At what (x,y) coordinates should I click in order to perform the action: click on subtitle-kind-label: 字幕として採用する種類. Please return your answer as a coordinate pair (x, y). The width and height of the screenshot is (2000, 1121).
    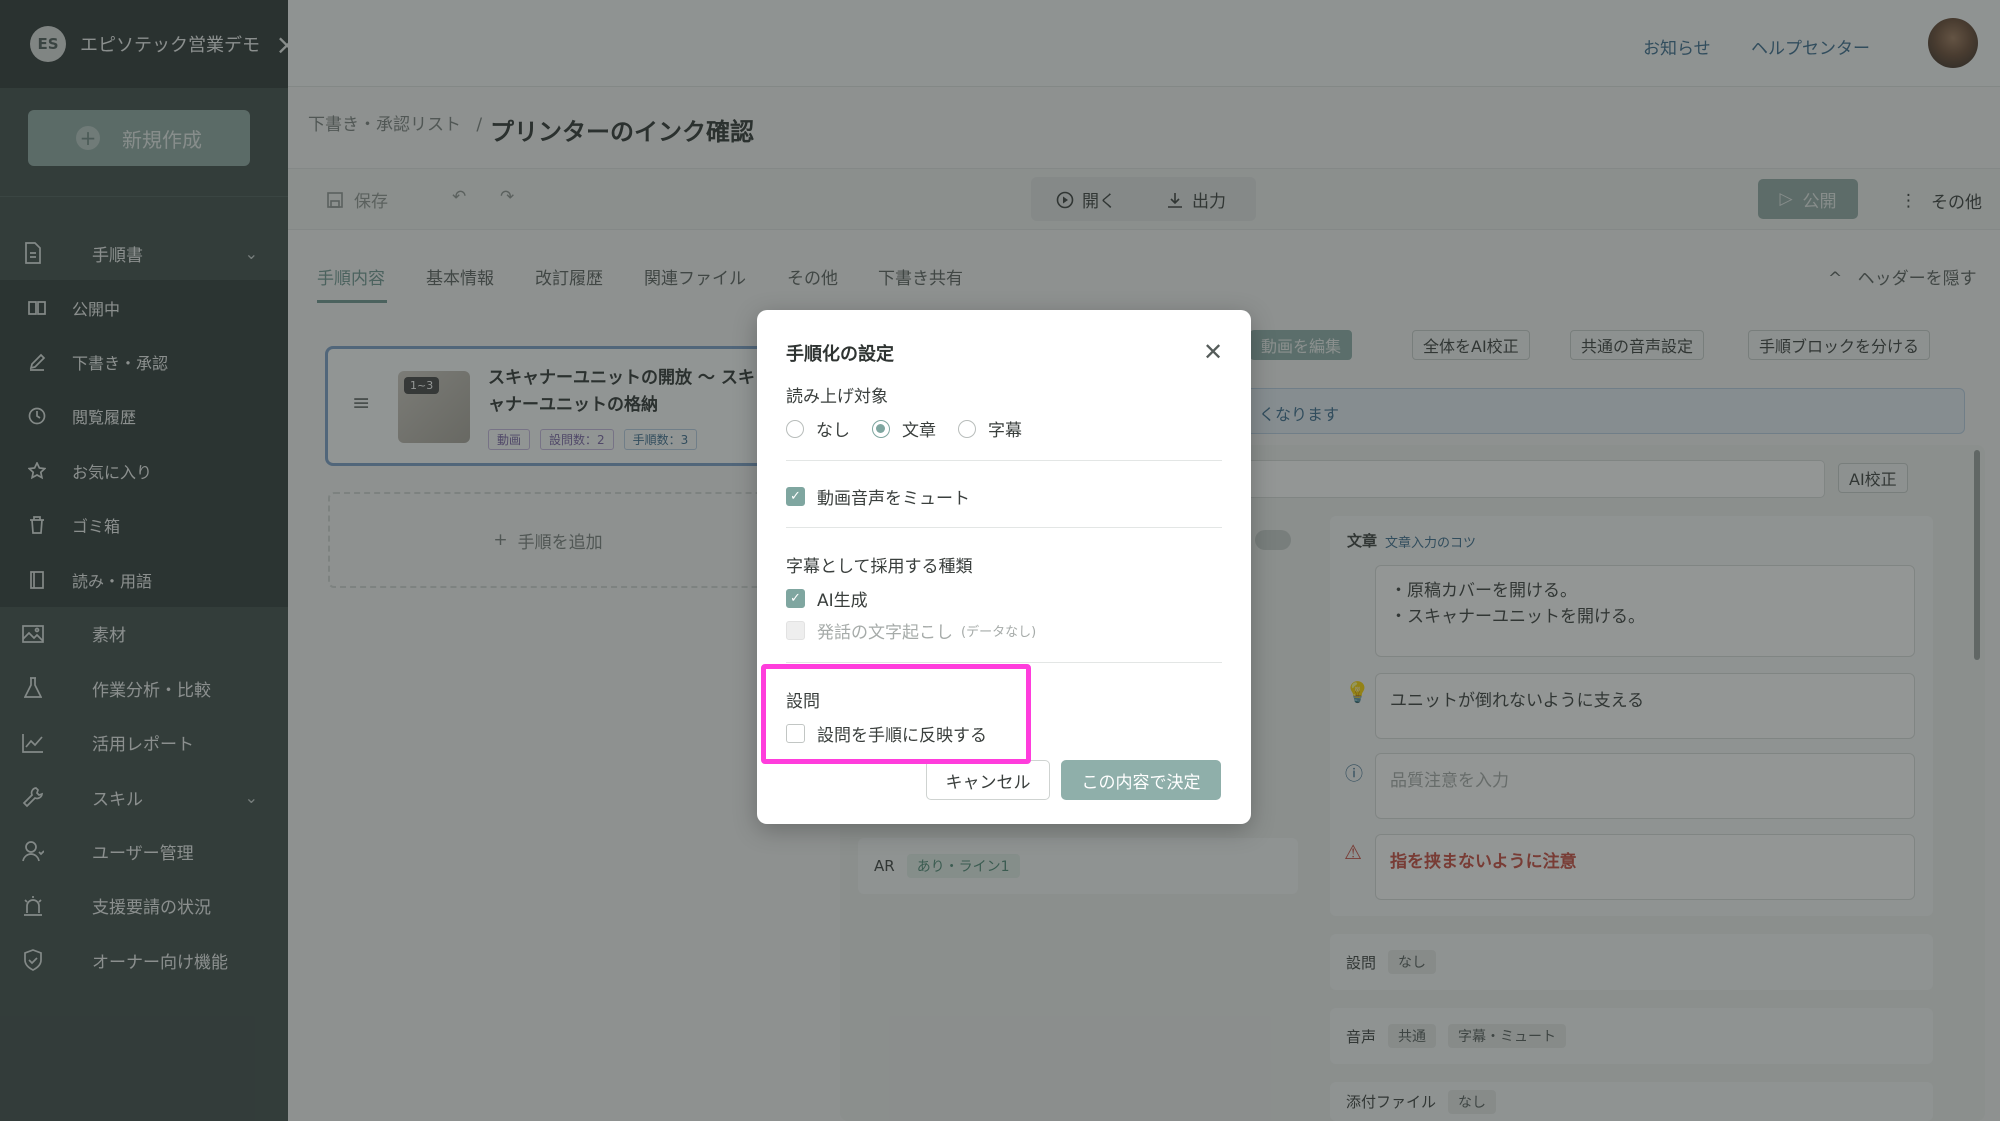
    Looking at the image, I should click on (879, 567).